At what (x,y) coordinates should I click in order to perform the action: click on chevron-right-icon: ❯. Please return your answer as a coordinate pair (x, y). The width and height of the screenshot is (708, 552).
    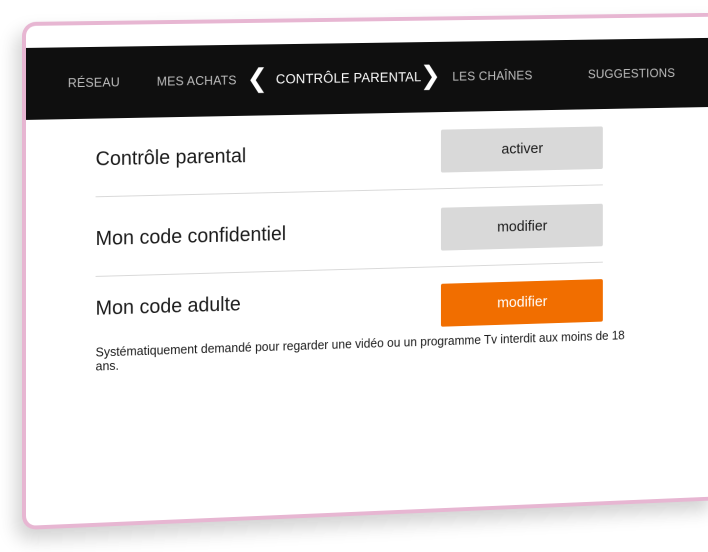
    Looking at the image, I should click on (430, 77).